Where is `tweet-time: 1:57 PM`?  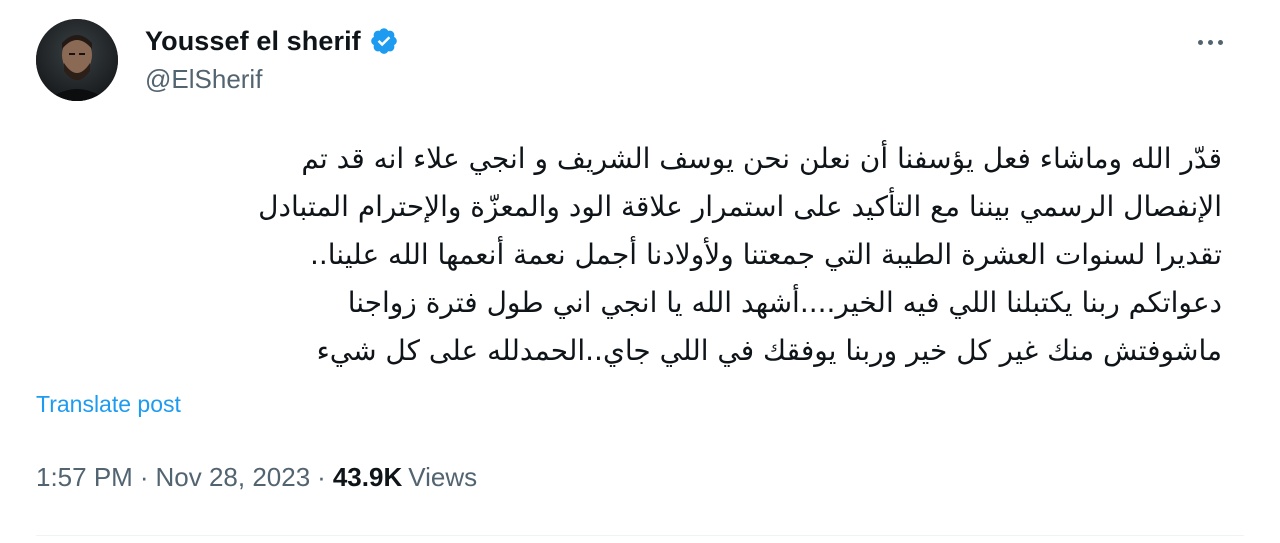
tweet-time: 1:57 PM is located at coordinates (84, 477).